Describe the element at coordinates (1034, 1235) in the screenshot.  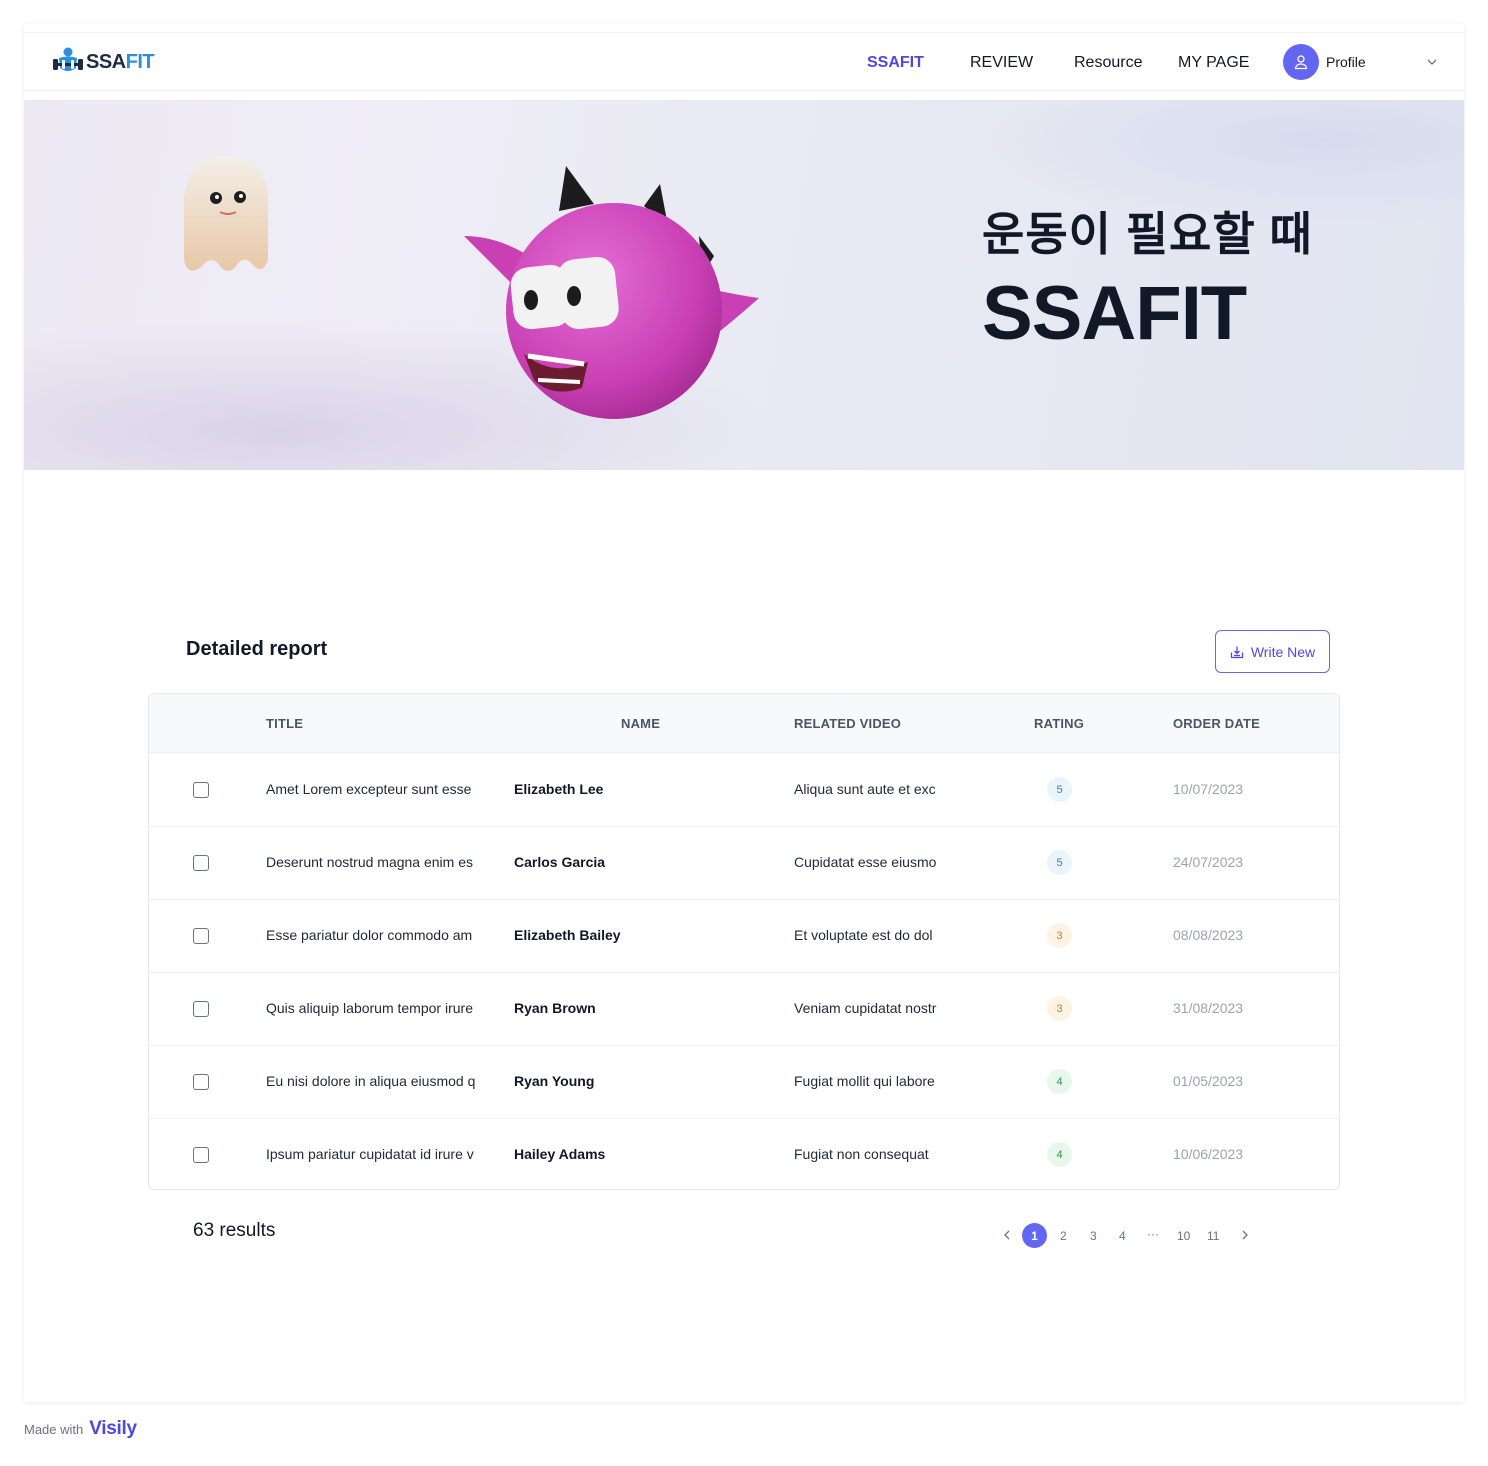
I see `page-button-1: 1` at that location.